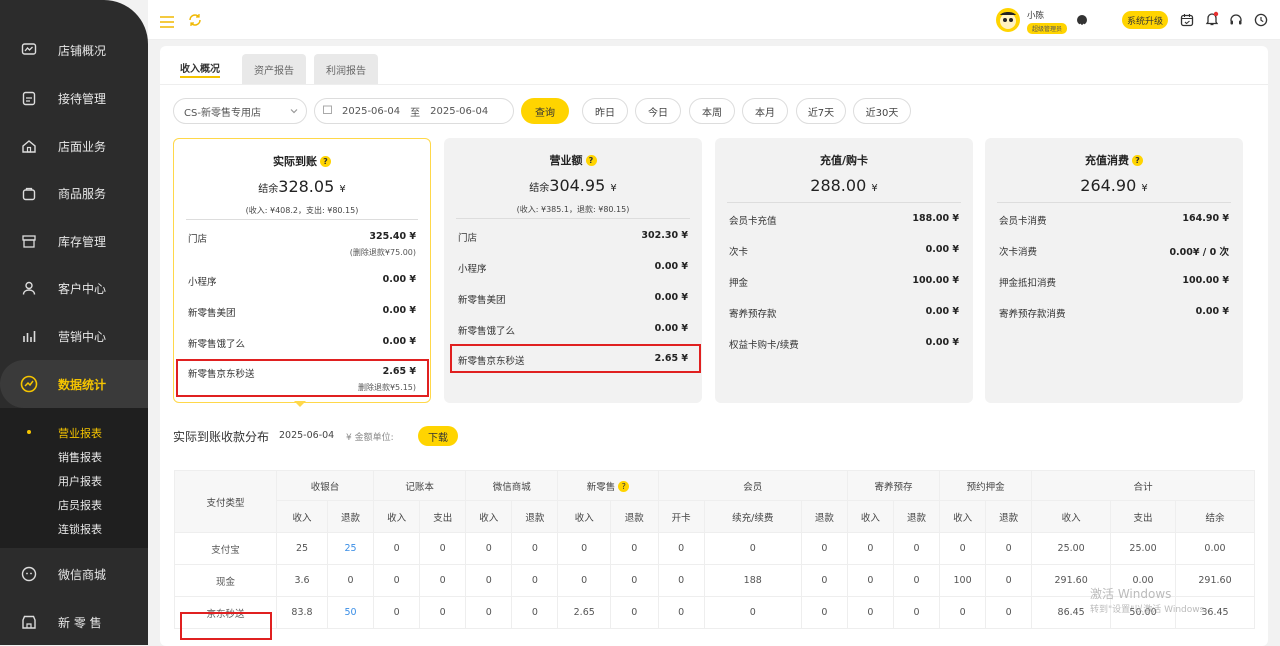 Image resolution: width=1280 pixels, height=646 pixels. Describe the element at coordinates (1236, 21) in the screenshot. I see `headset-icon` at that location.